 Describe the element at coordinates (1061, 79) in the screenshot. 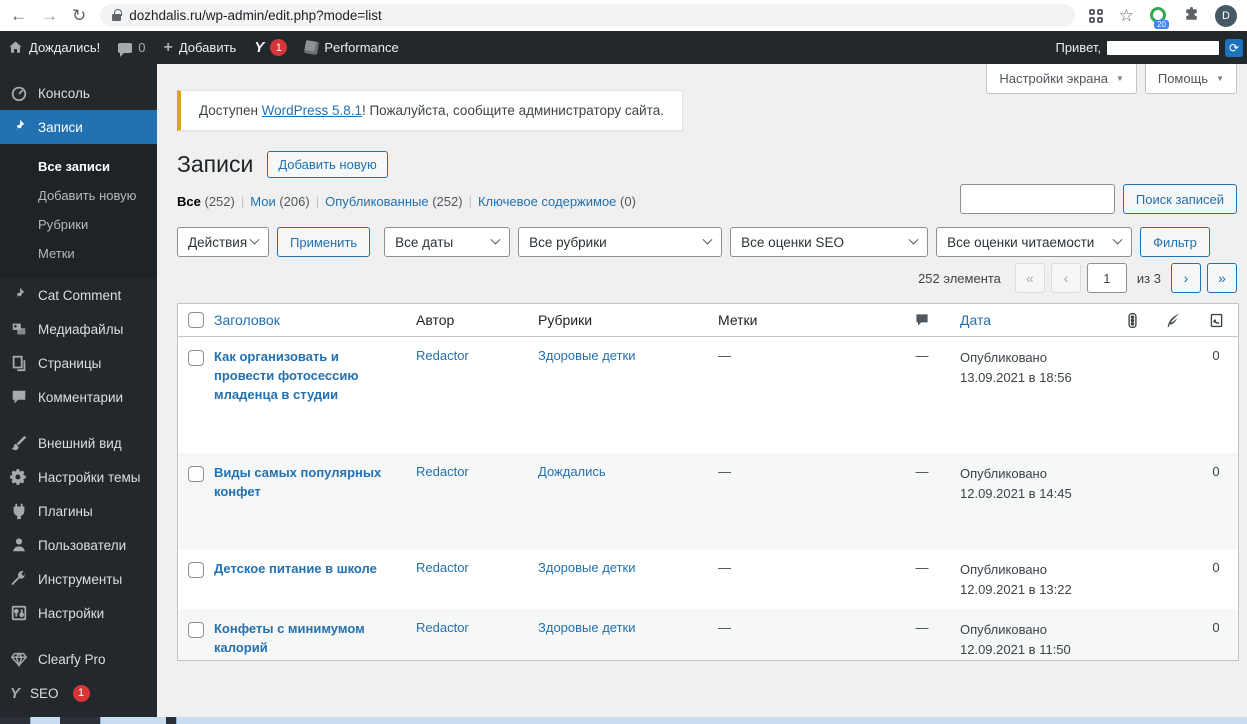

I see `screen-options-button: Настройки экрана ▼` at that location.